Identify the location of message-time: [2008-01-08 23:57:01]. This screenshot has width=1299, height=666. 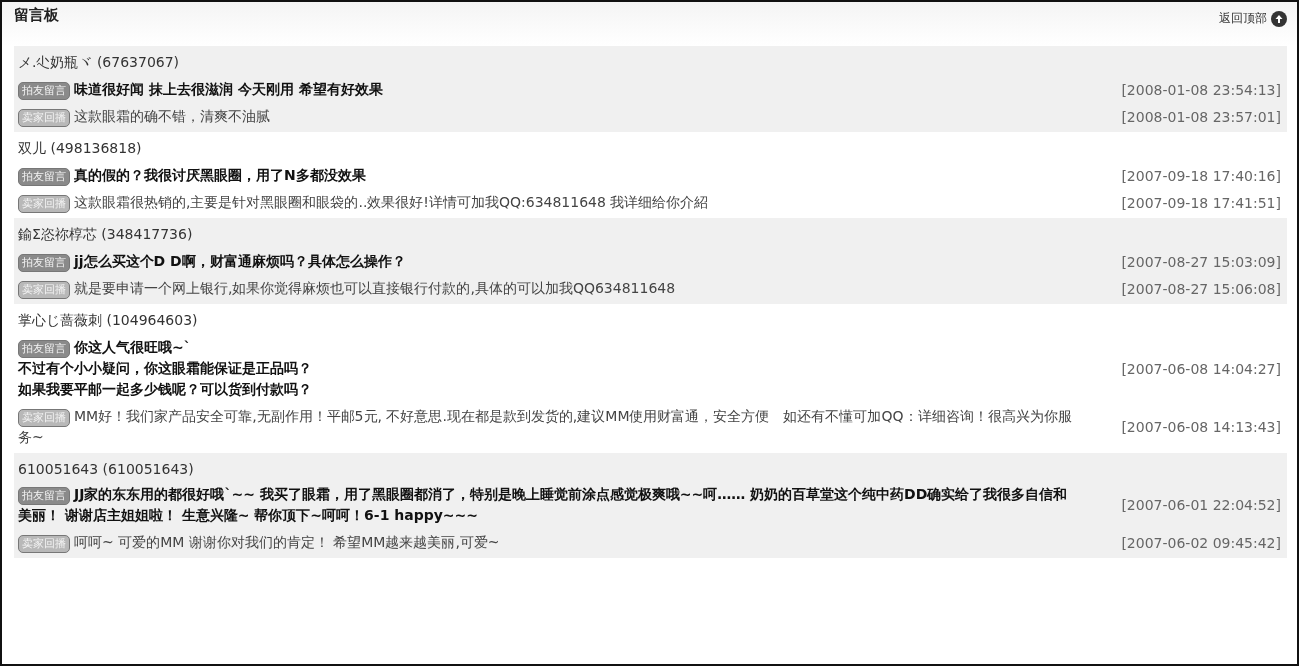
(1201, 116).